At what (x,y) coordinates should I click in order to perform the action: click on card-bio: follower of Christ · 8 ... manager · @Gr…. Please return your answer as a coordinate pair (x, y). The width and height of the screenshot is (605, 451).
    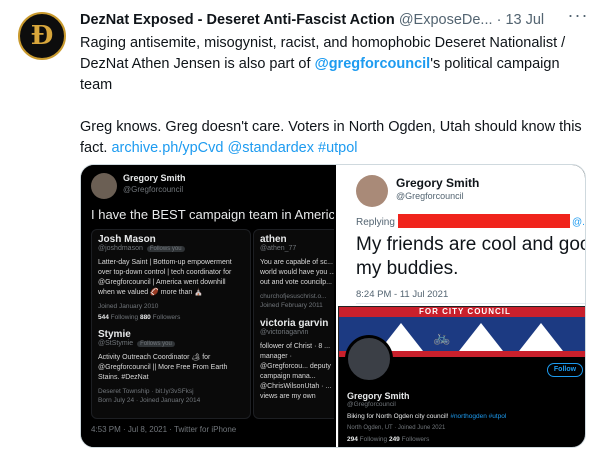
    Looking at the image, I should click on (296, 371).